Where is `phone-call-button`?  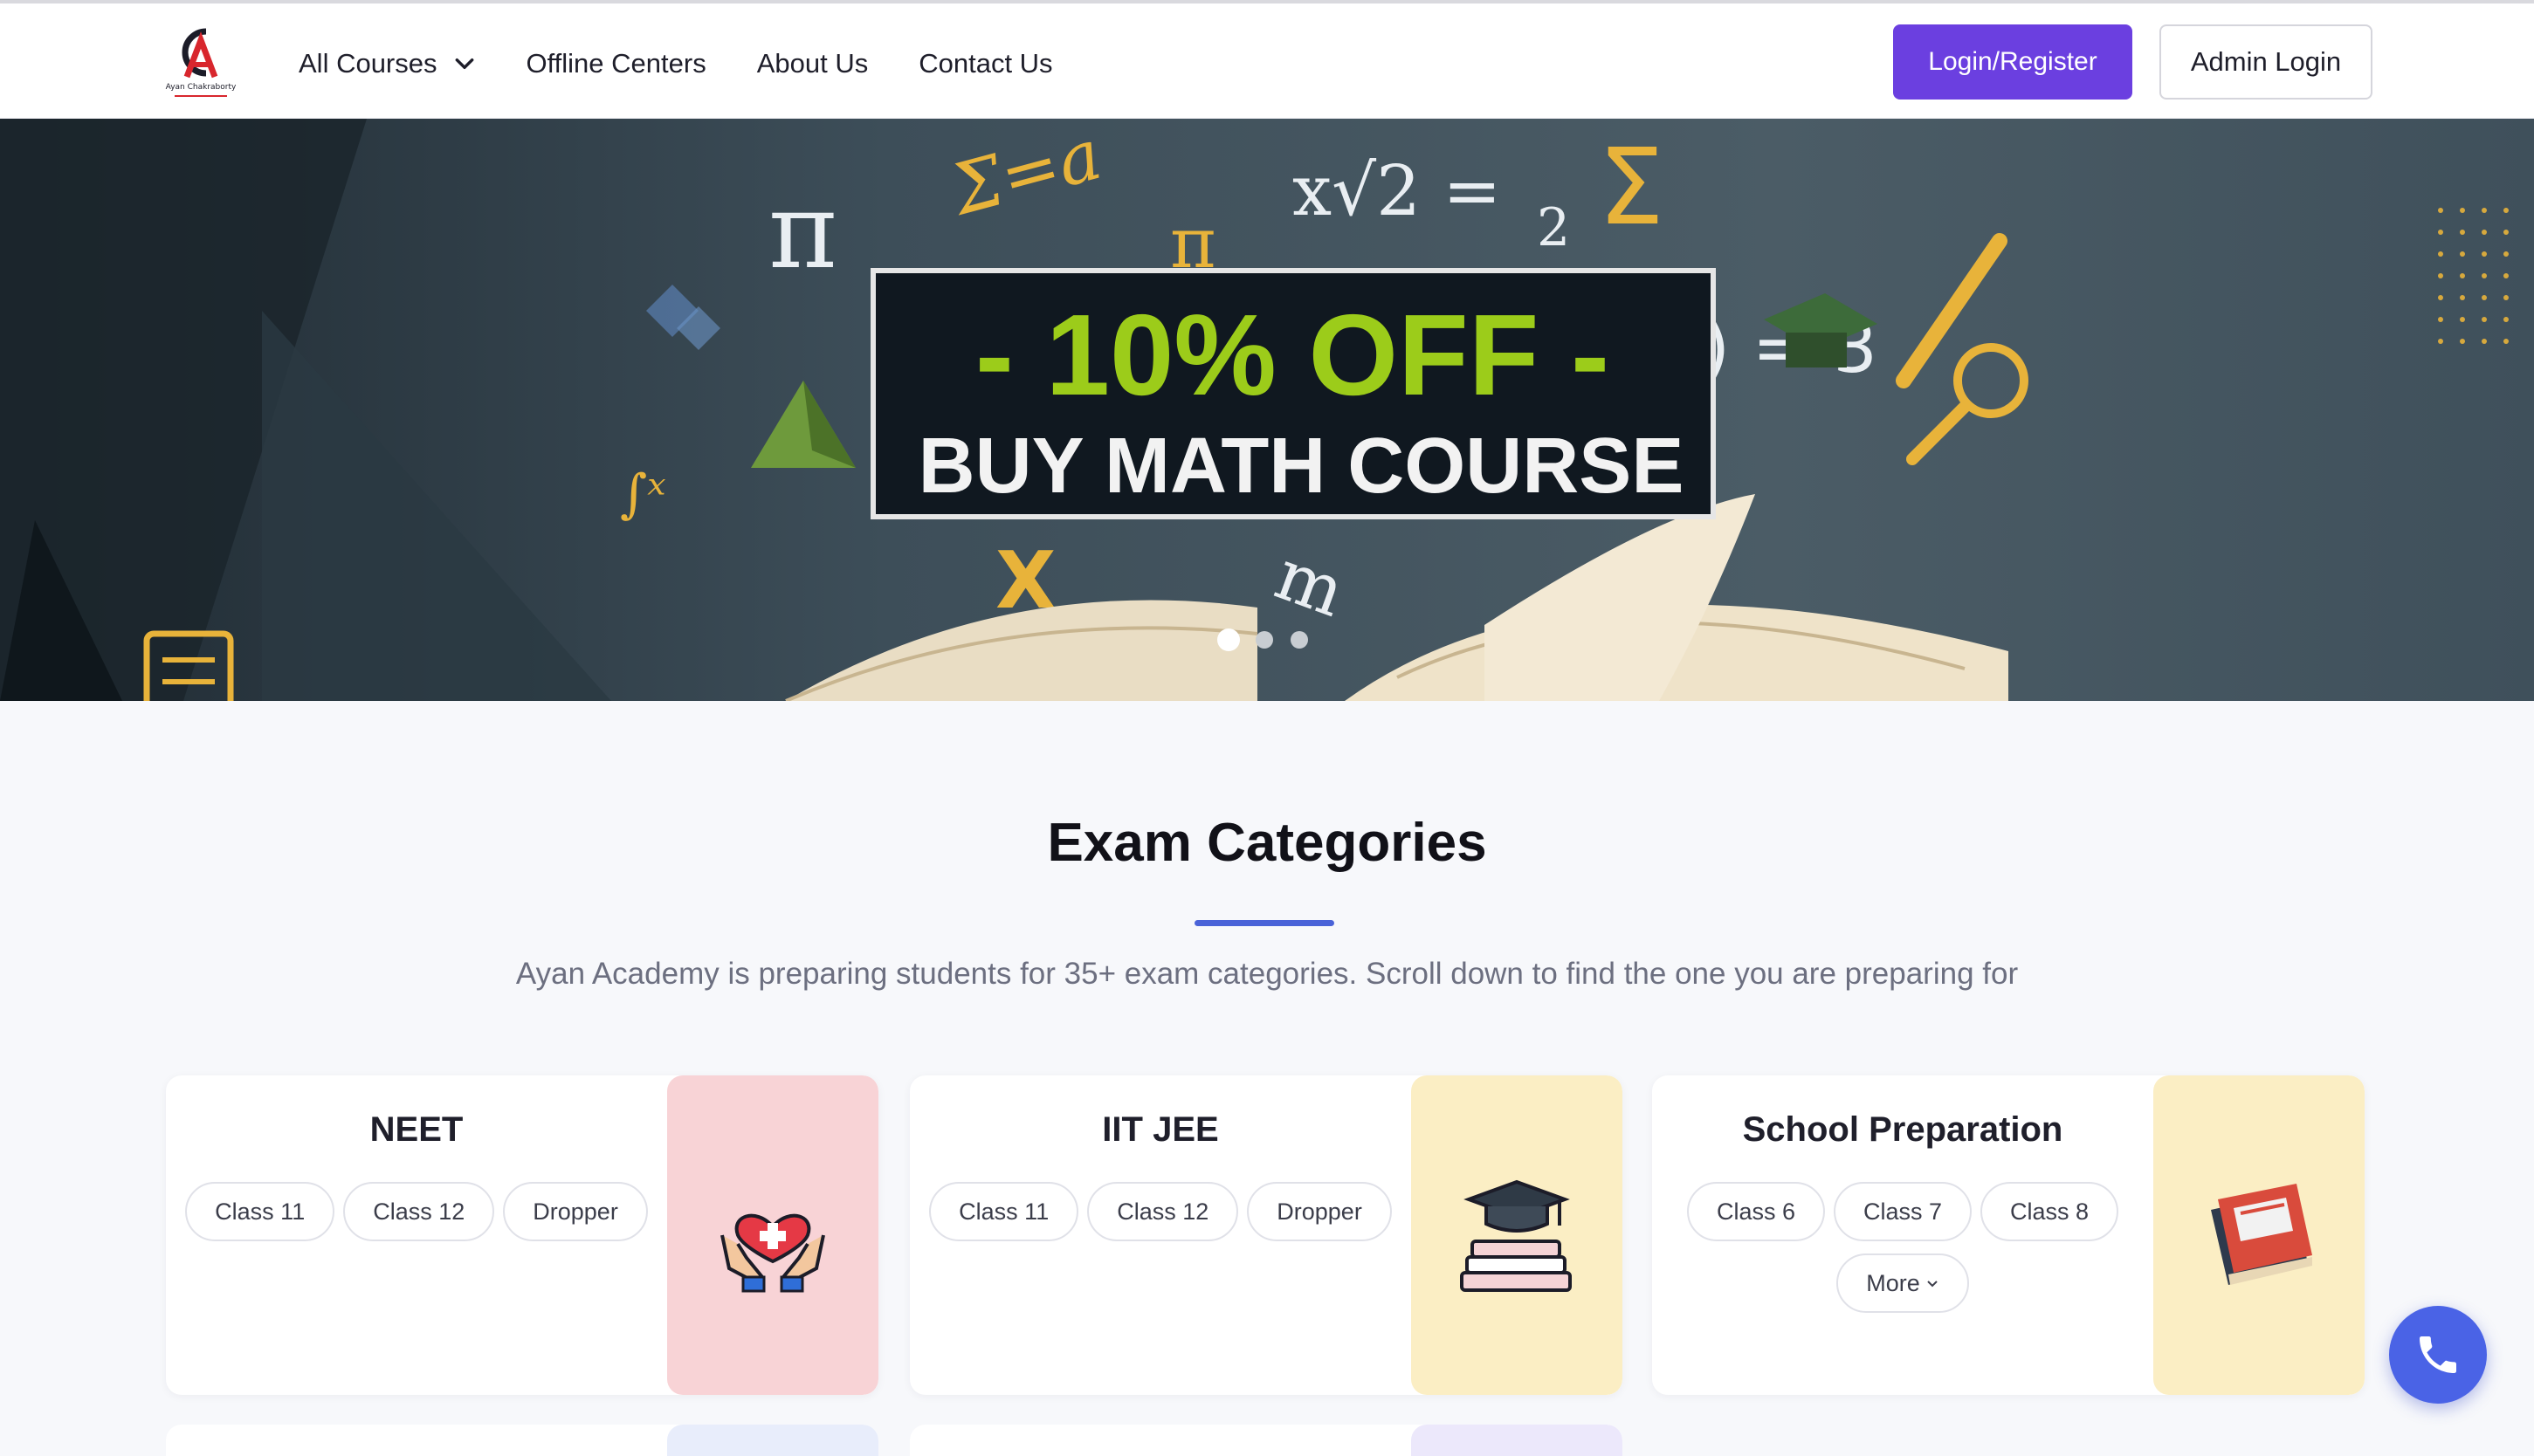
phone-call-button is located at coordinates (2438, 1355).